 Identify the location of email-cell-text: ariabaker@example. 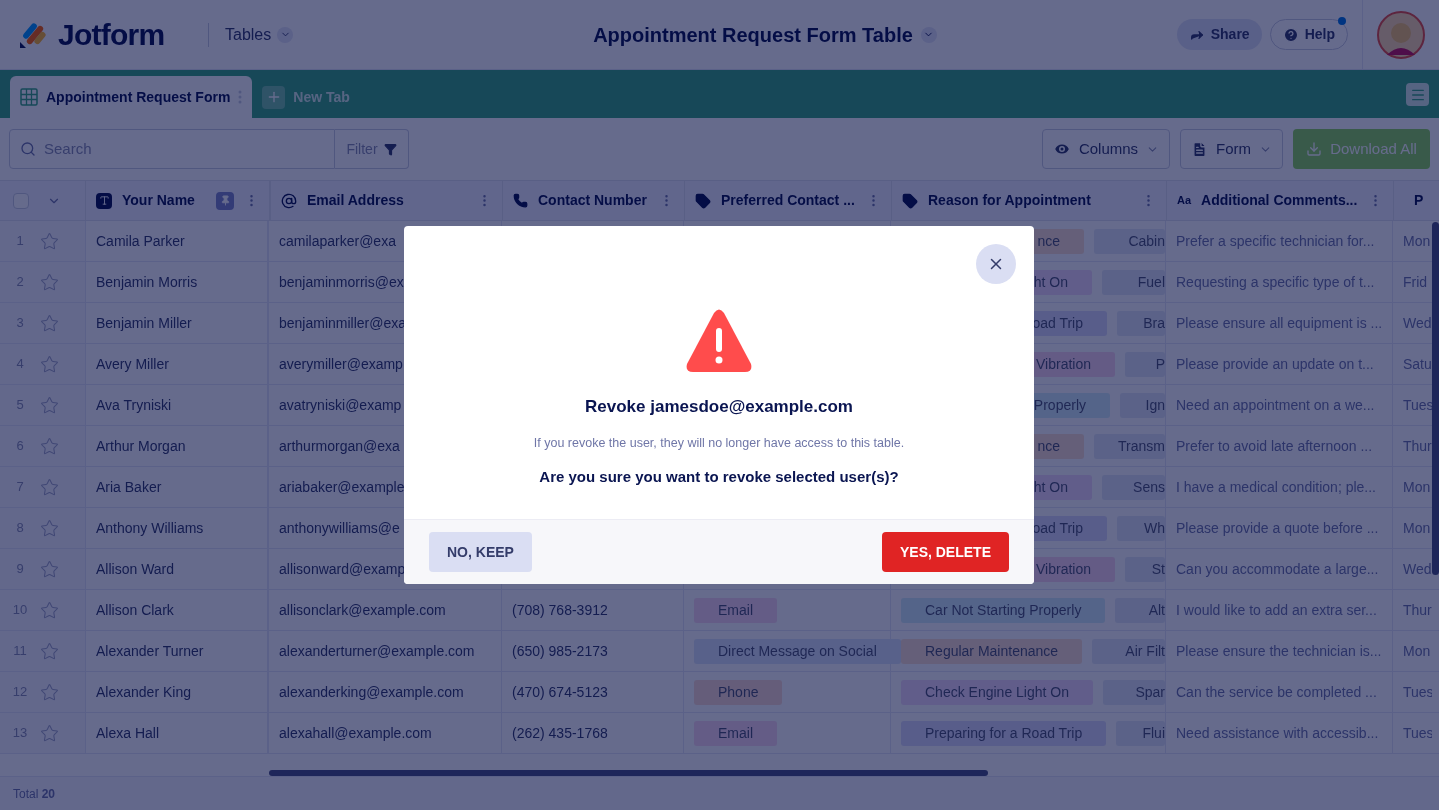
(342, 487).